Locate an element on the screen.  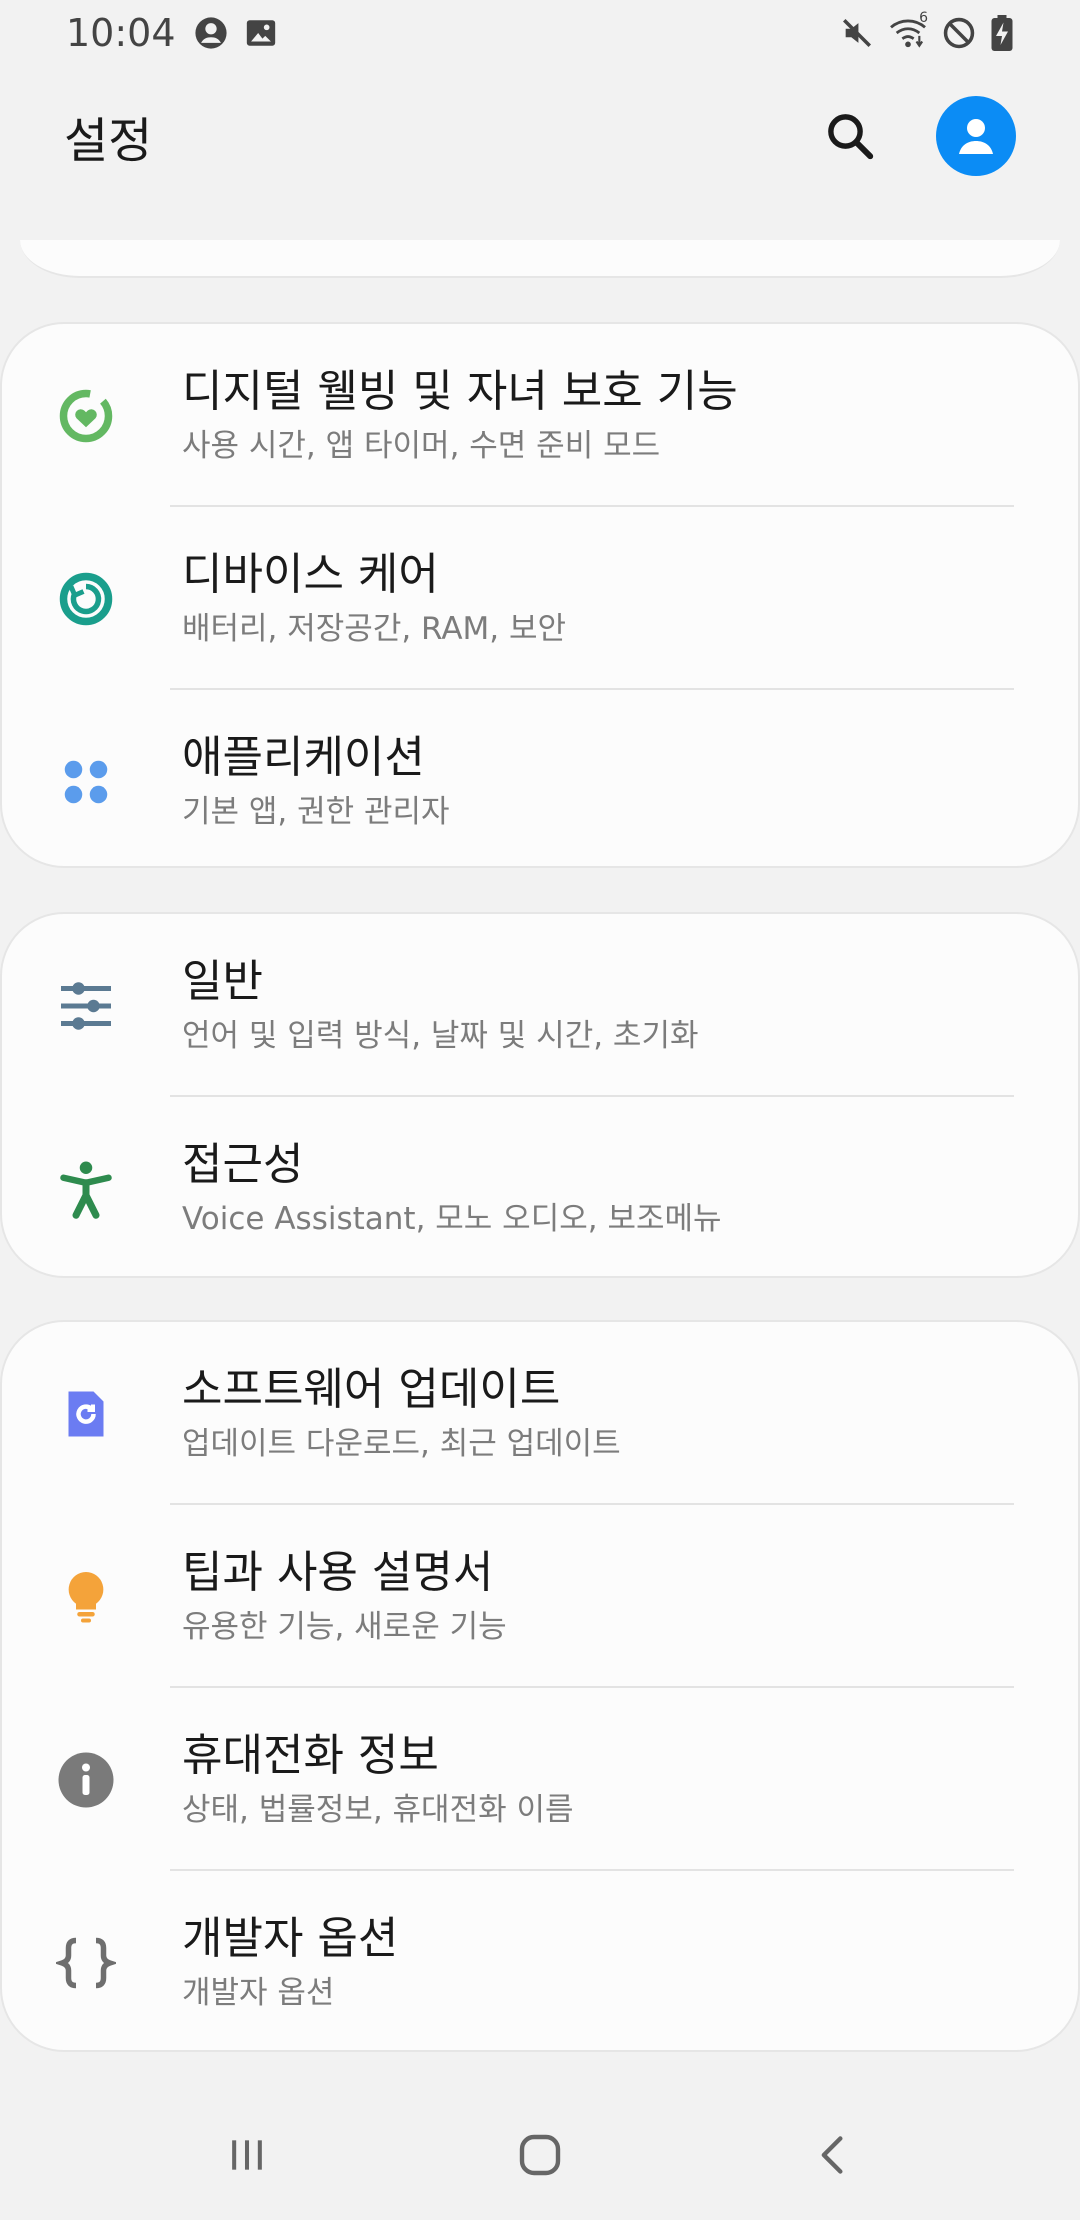
accessibility-icon is located at coordinates (86, 1189).